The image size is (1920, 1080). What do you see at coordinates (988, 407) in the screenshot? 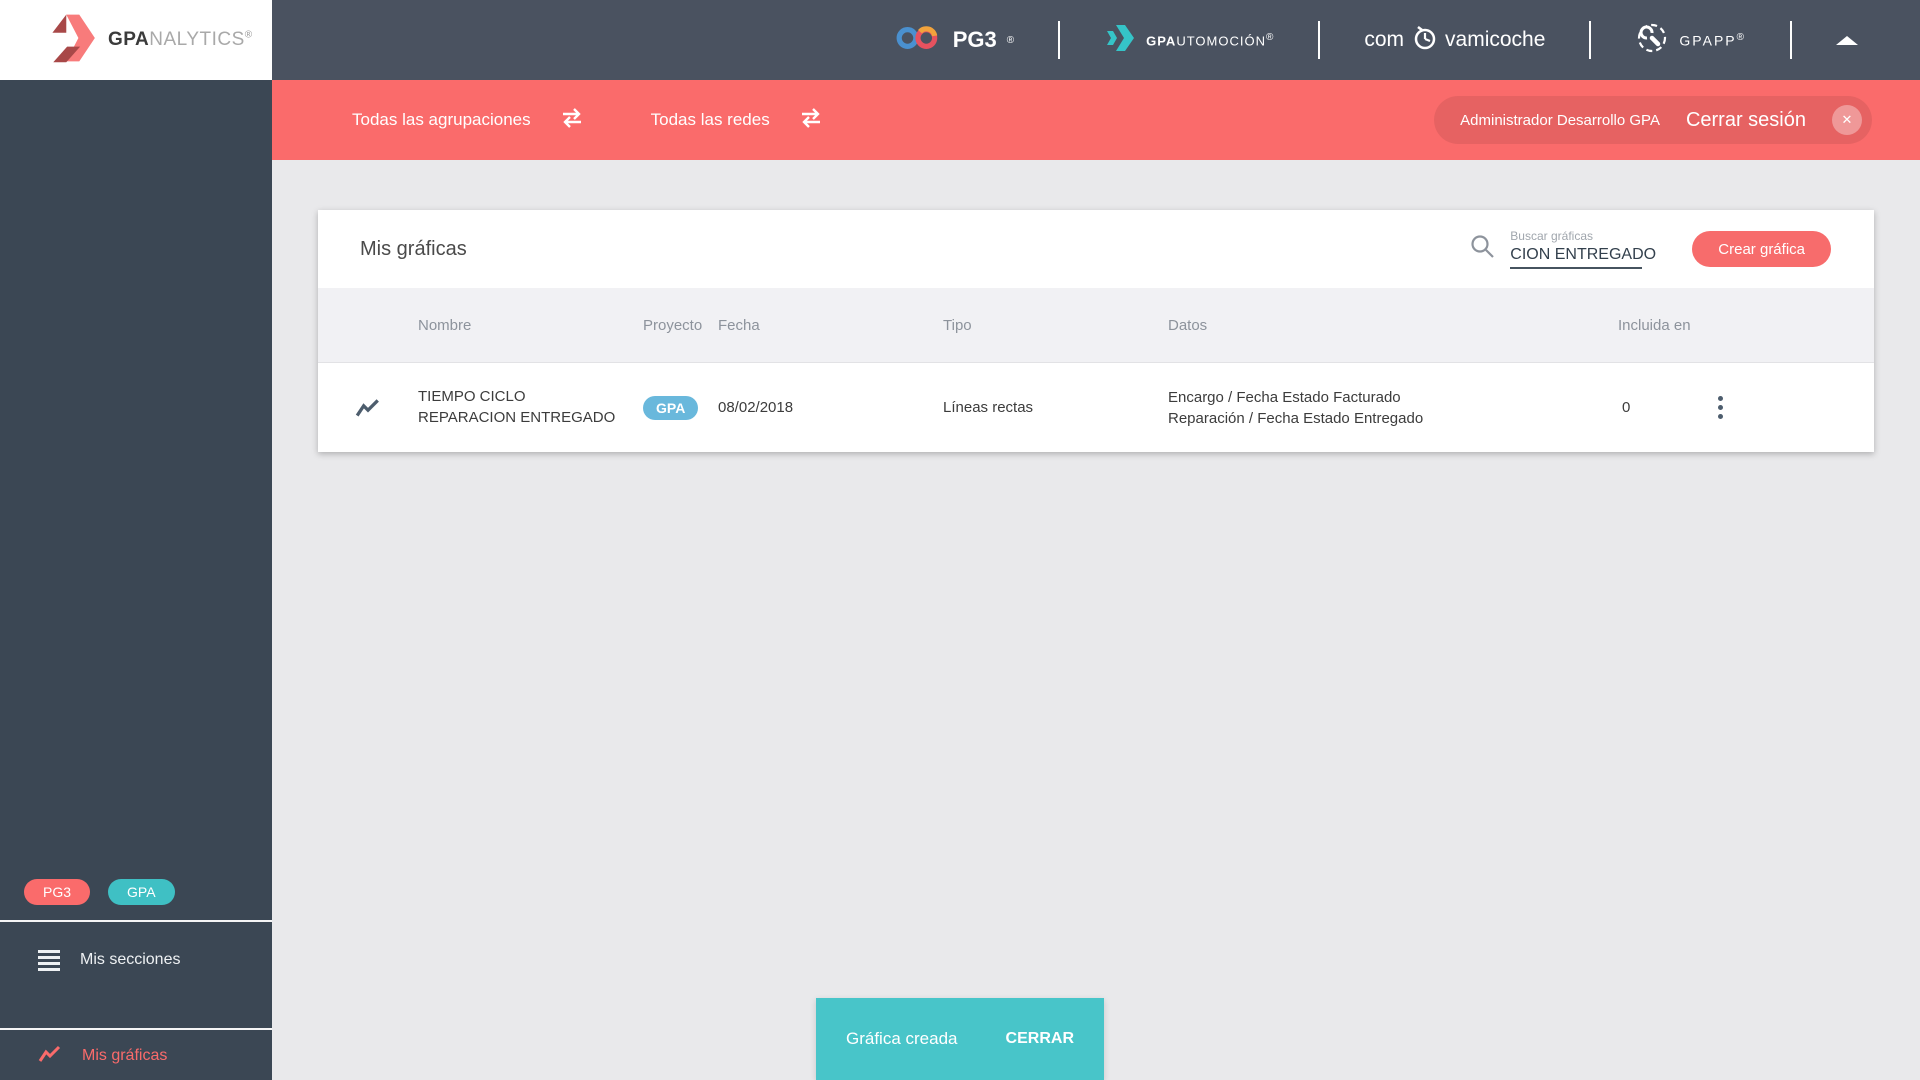
I see `chart-type: Líneas rectas` at bounding box center [988, 407].